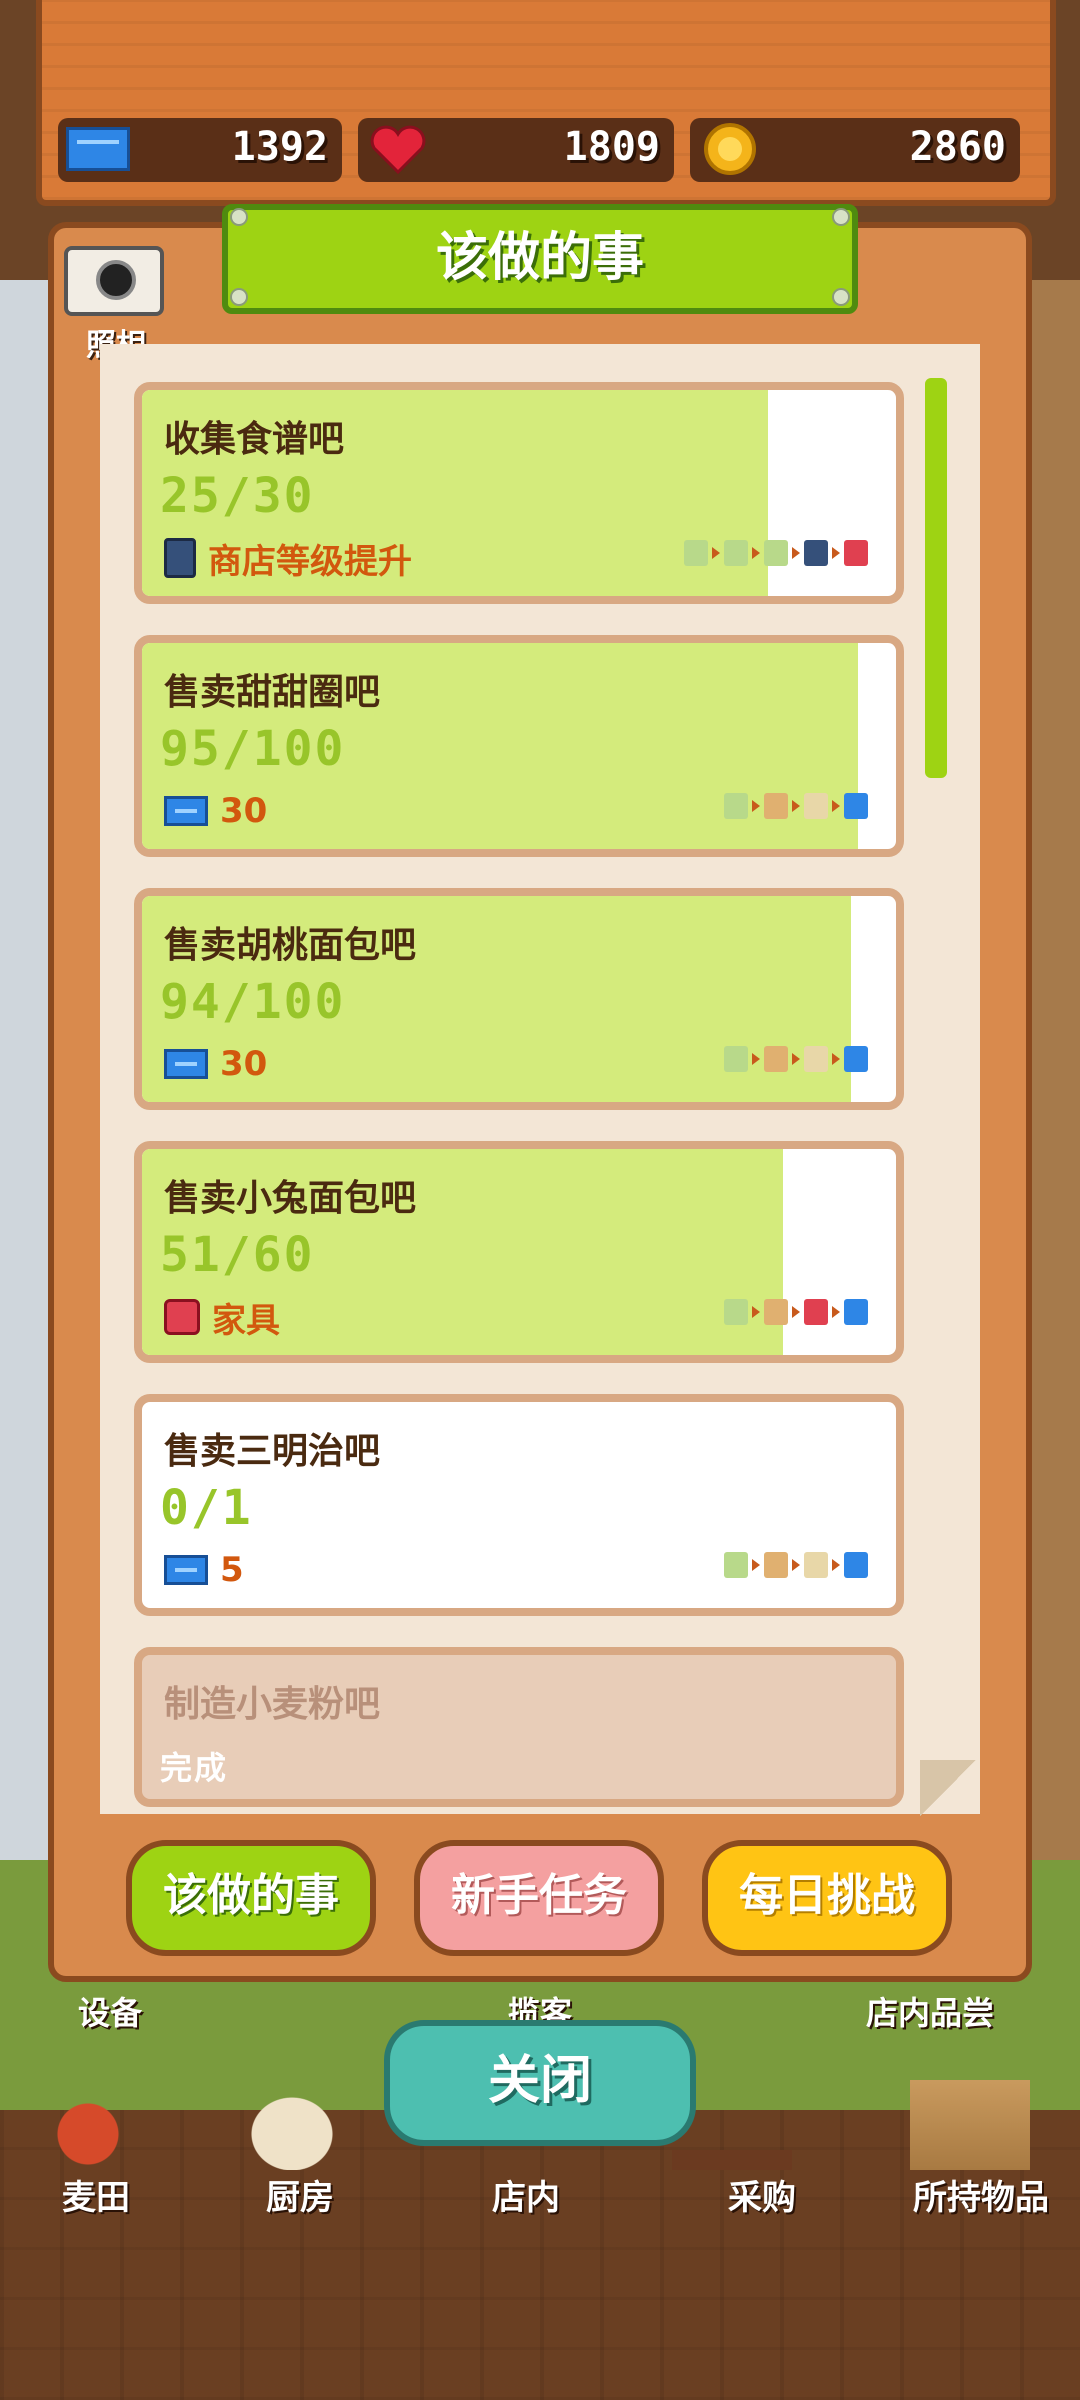 The height and width of the screenshot is (2400, 1080). I want to click on quest-reward: 商店等级提升, so click(288, 559).